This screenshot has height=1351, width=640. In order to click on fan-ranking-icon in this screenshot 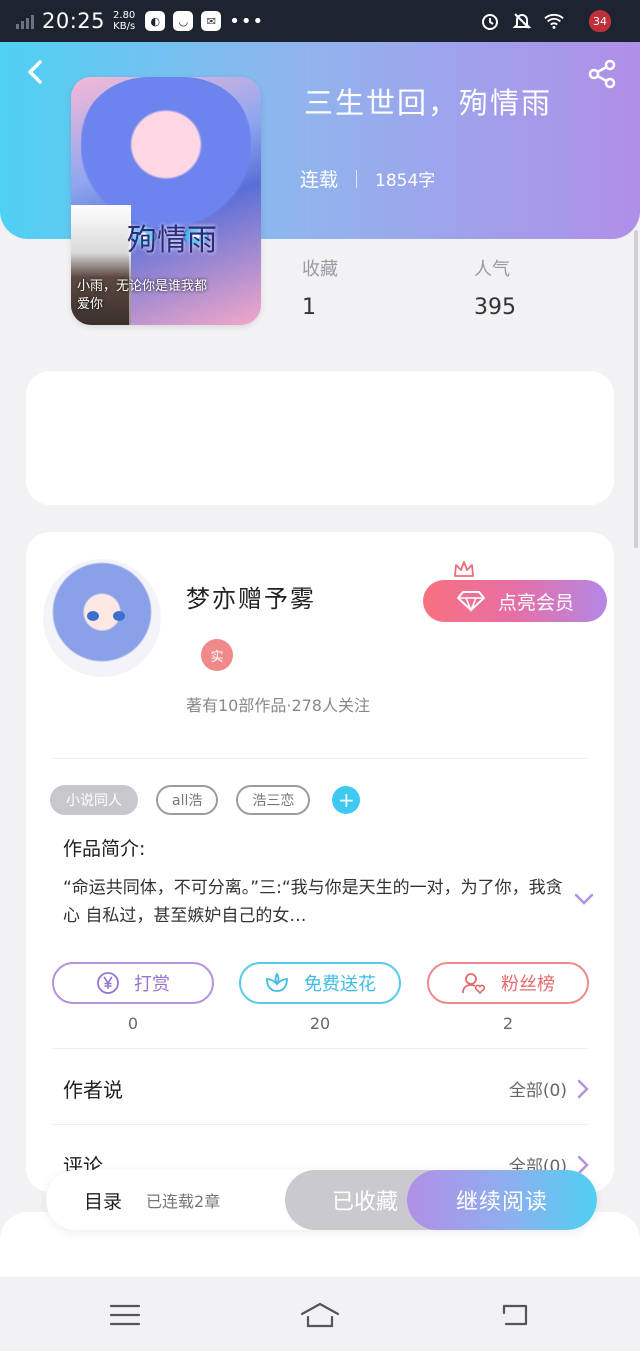, I will do `click(474, 984)`.